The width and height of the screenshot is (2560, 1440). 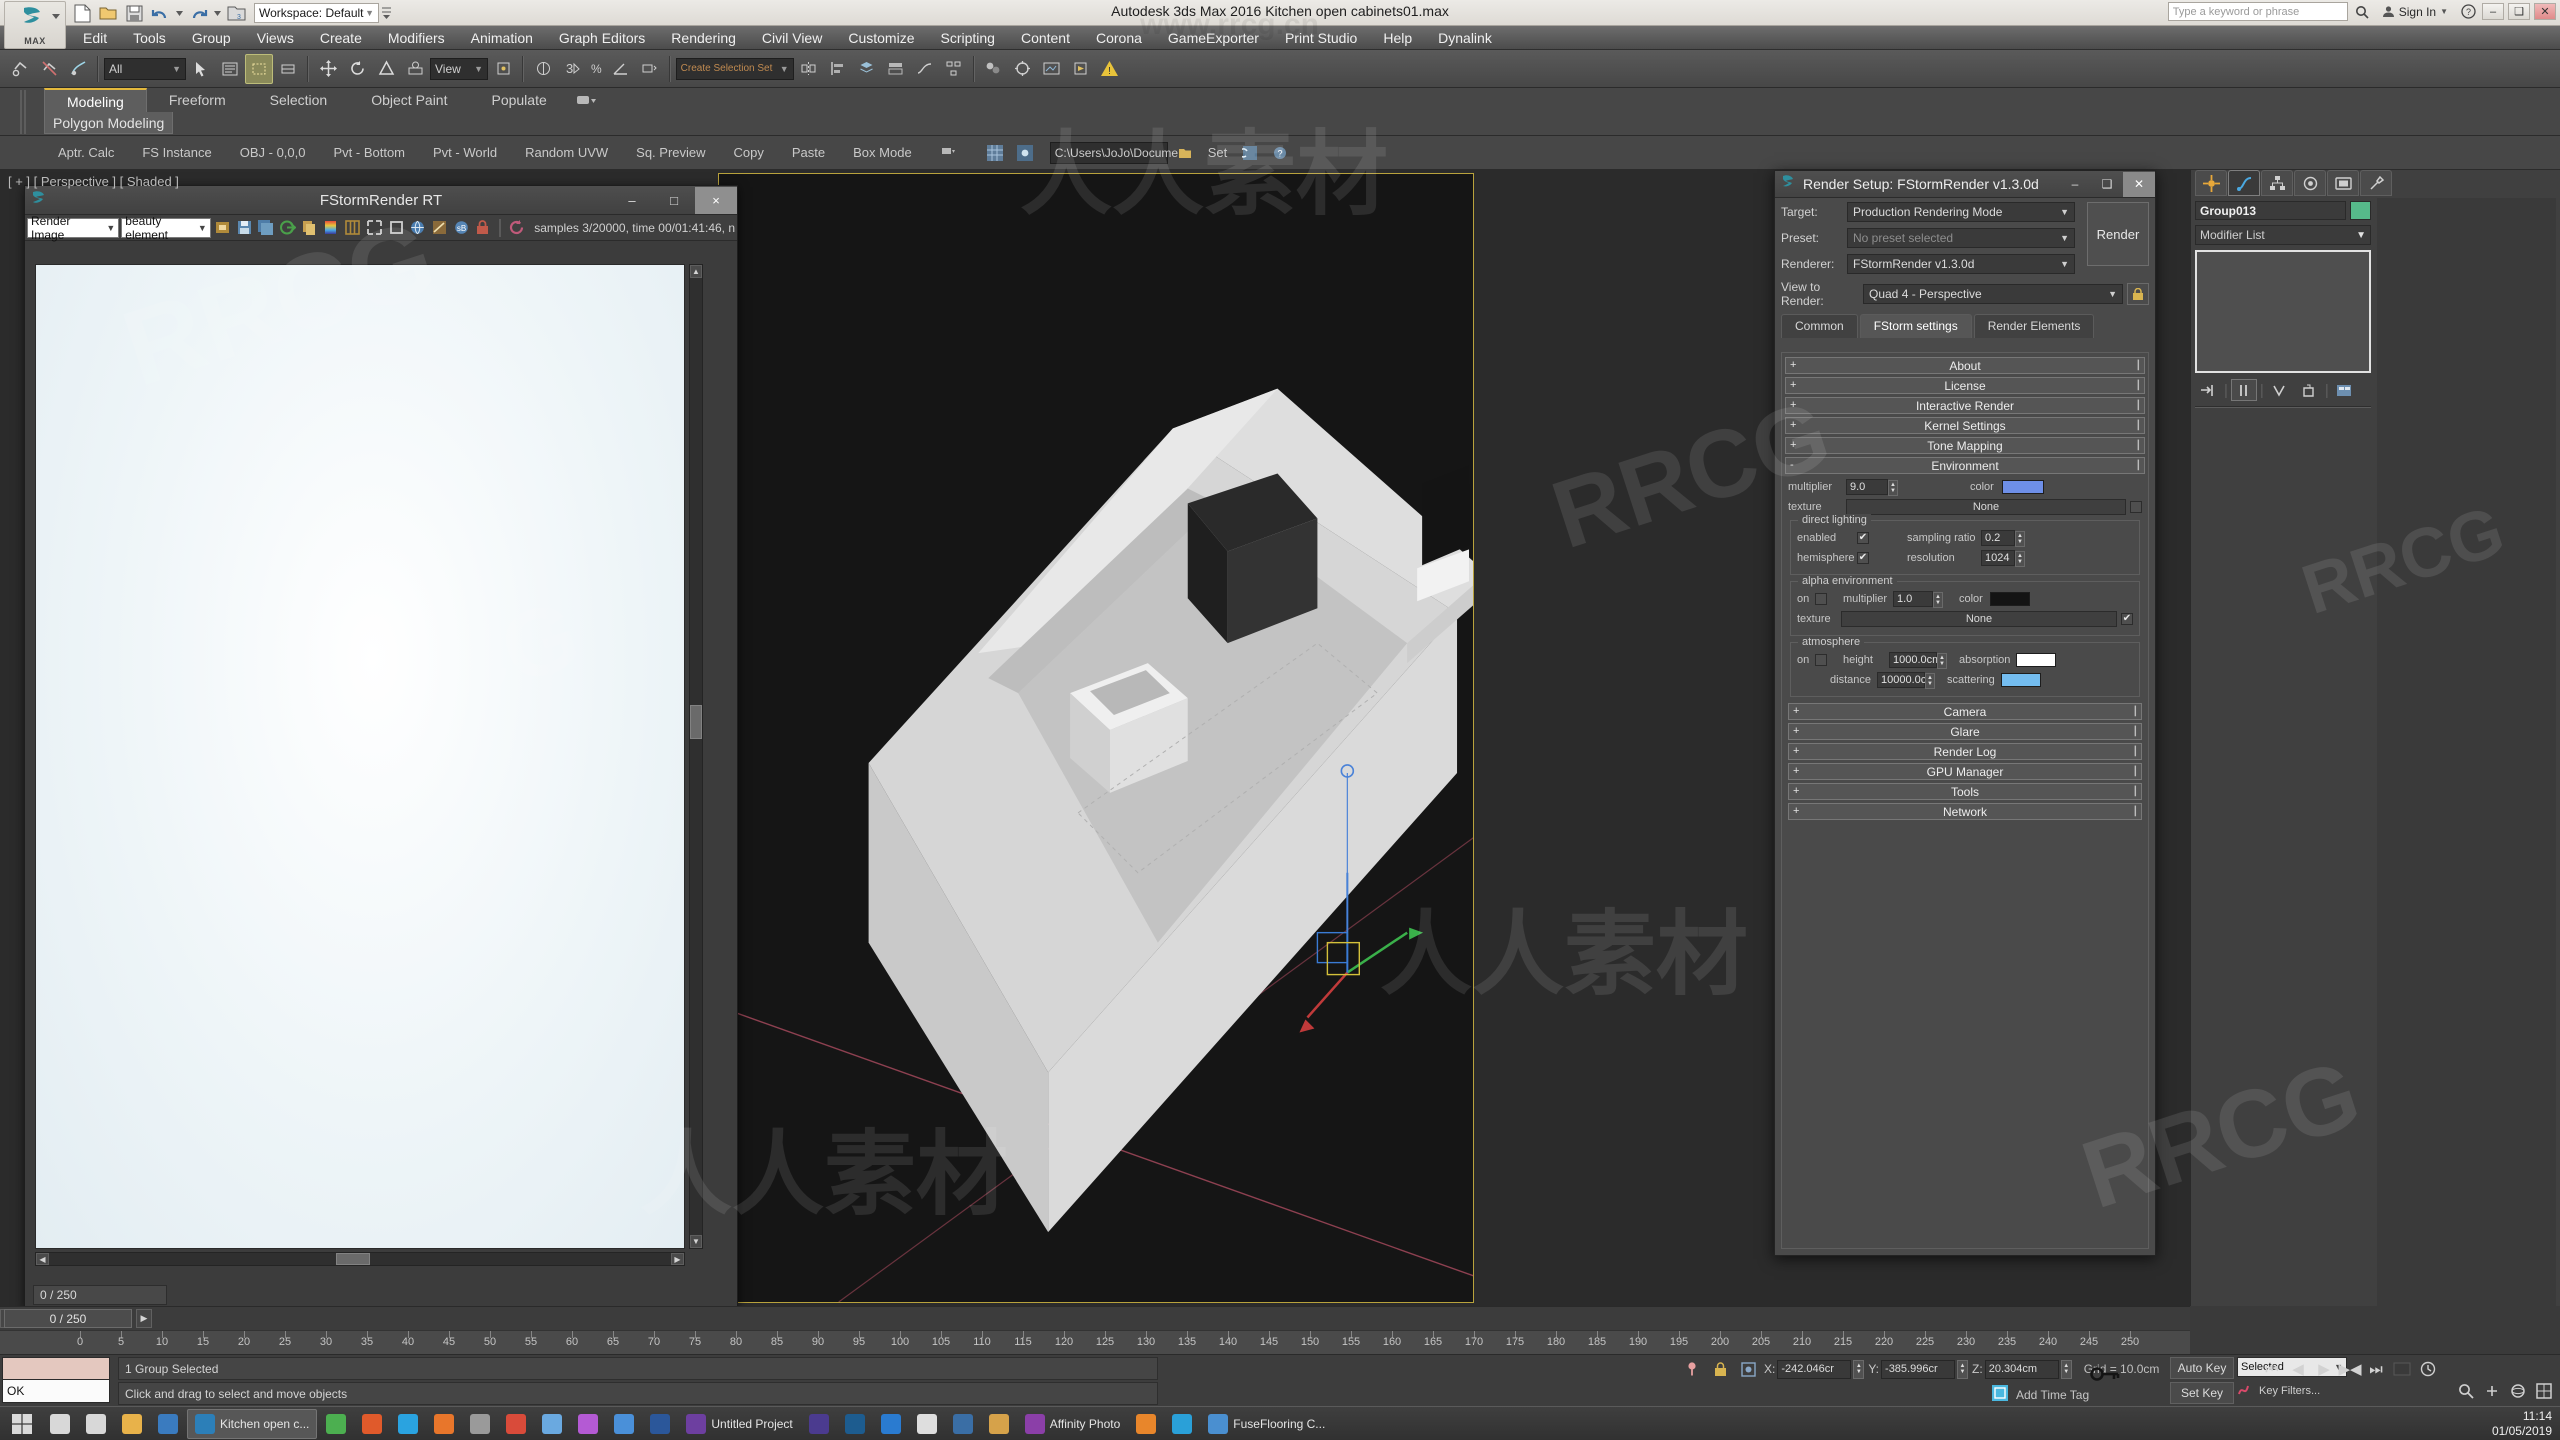 What do you see at coordinates (566, 153) in the screenshot?
I see `script-button-random-uvw: Random UVW` at bounding box center [566, 153].